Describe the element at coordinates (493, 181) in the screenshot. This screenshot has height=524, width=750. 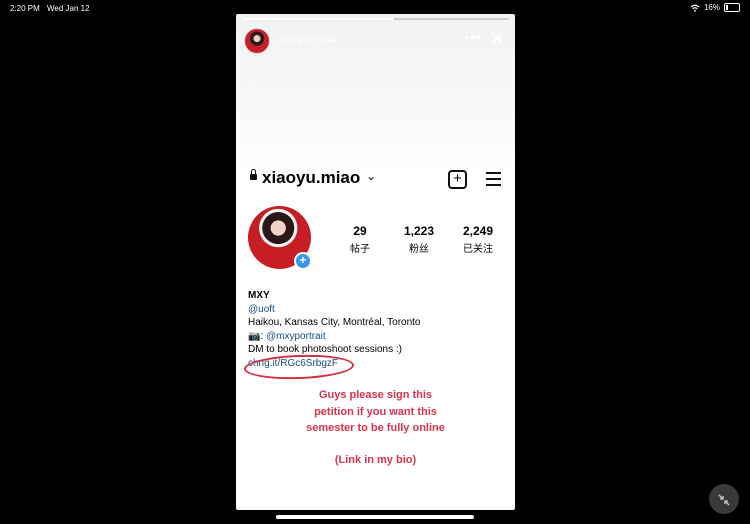
I see `menu-icon` at that location.